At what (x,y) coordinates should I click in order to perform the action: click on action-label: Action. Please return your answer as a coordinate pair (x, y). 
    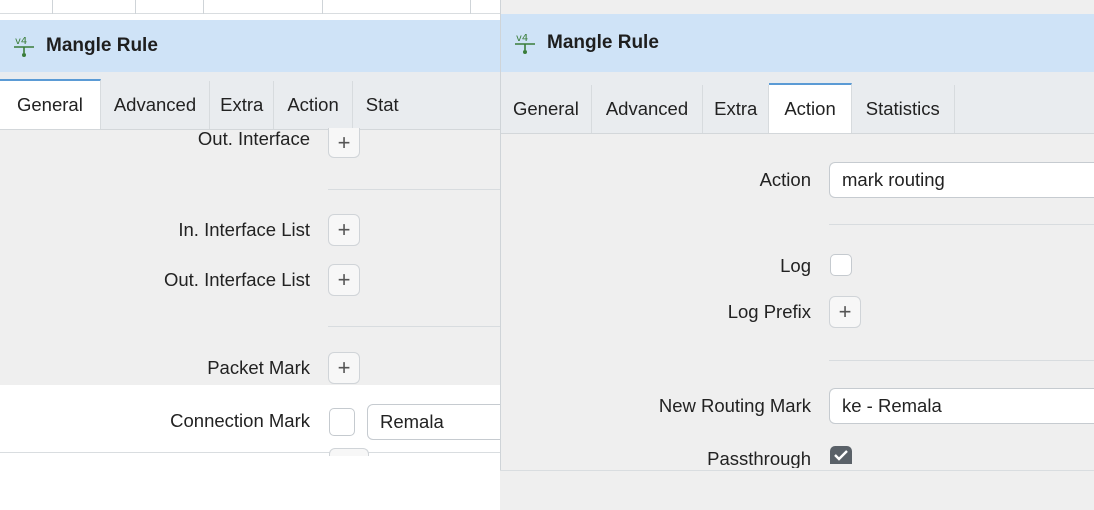
    Looking at the image, I should click on (785, 179).